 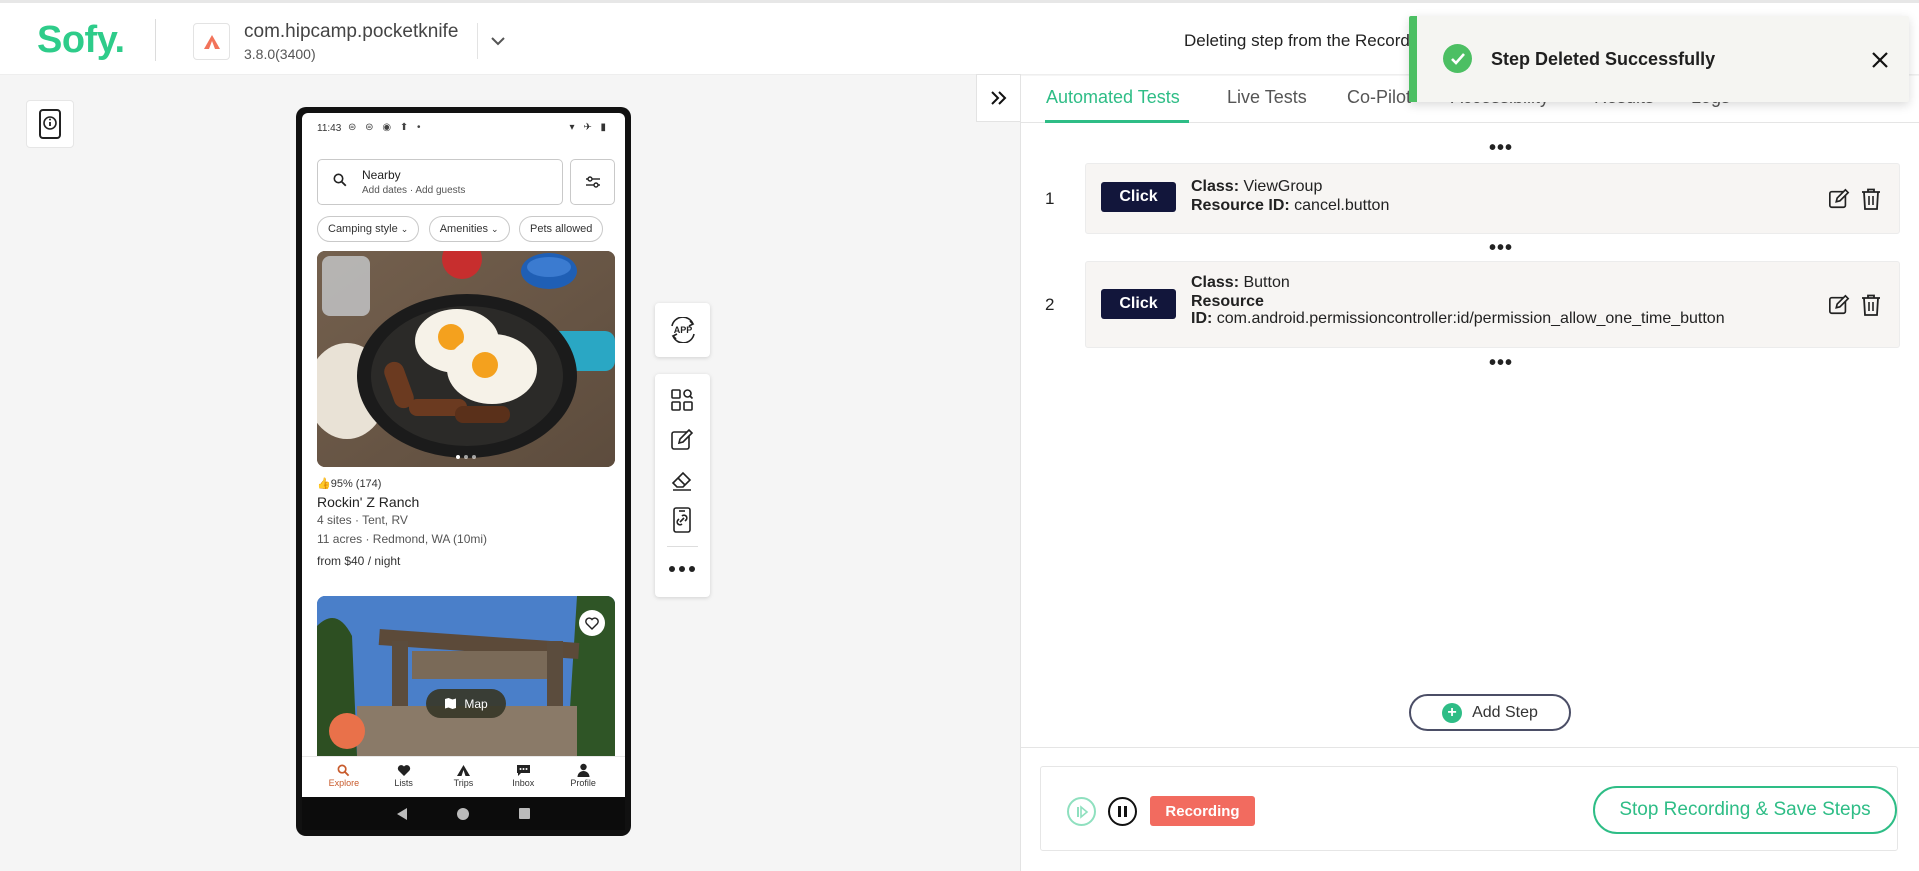 I want to click on tab-co-pilot: Co-Pilot, so click(x=1379, y=97).